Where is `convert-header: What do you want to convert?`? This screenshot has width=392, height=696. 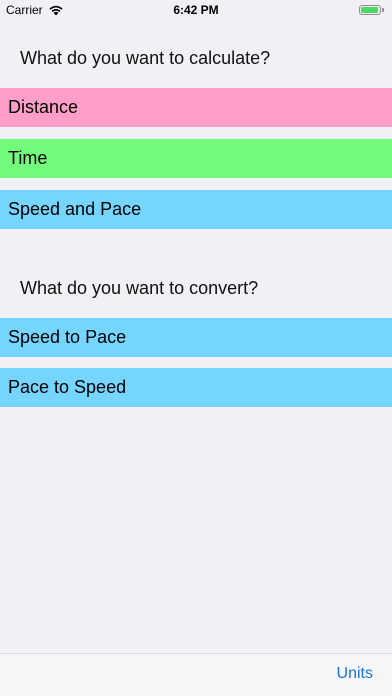 convert-header: What do you want to convert? is located at coordinates (139, 288).